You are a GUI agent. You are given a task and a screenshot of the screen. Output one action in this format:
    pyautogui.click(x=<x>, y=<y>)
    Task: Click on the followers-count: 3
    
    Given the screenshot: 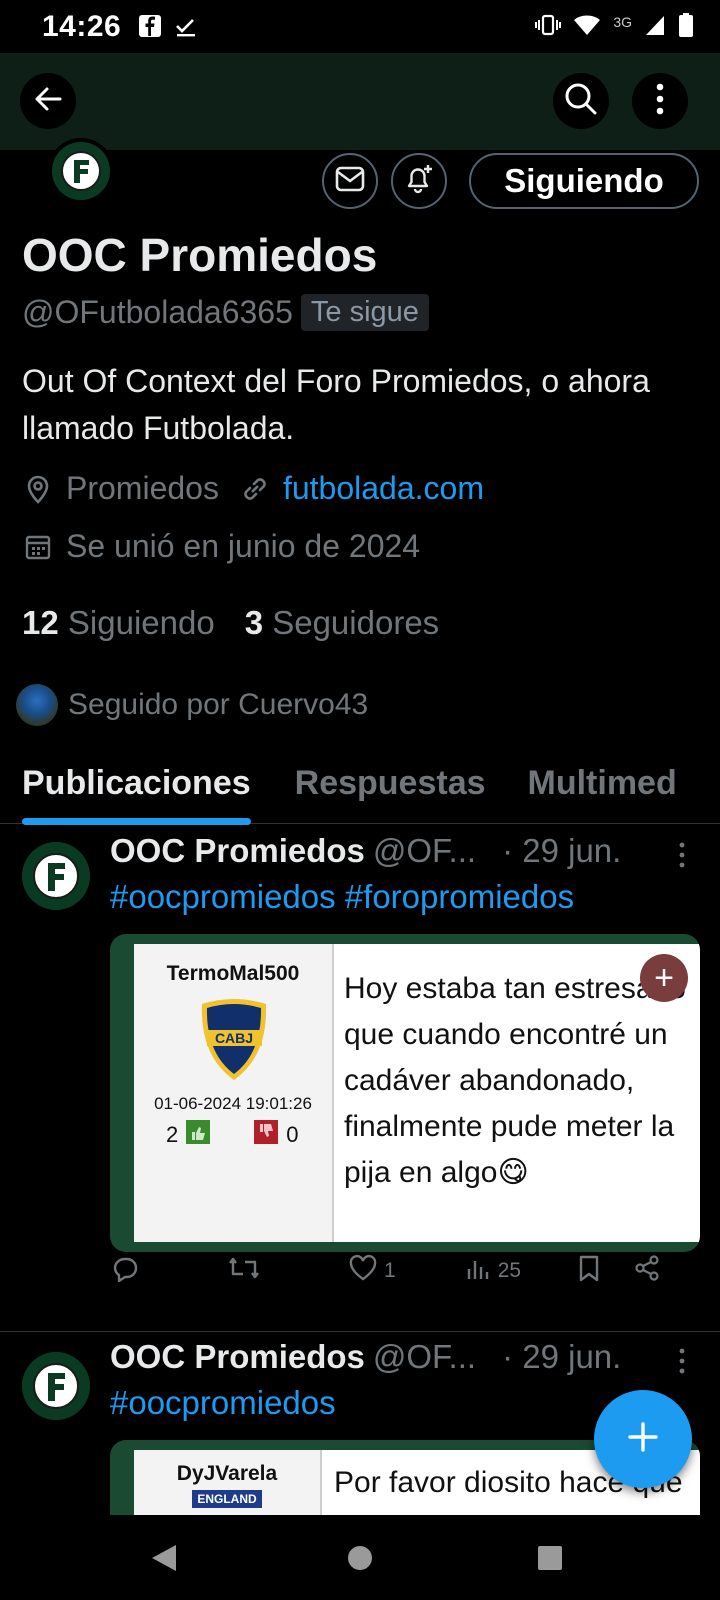 What is the action you would take?
    pyautogui.click(x=254, y=622)
    